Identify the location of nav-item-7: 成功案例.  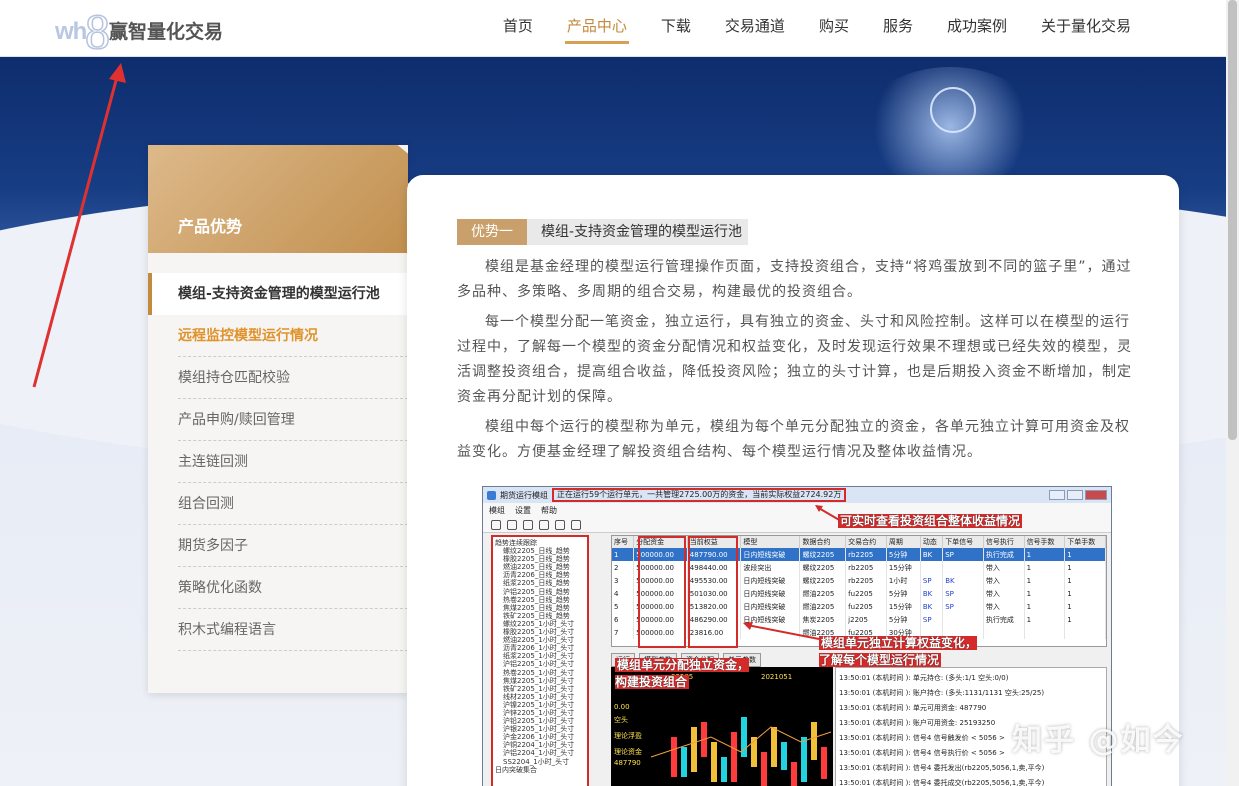
(977, 28).